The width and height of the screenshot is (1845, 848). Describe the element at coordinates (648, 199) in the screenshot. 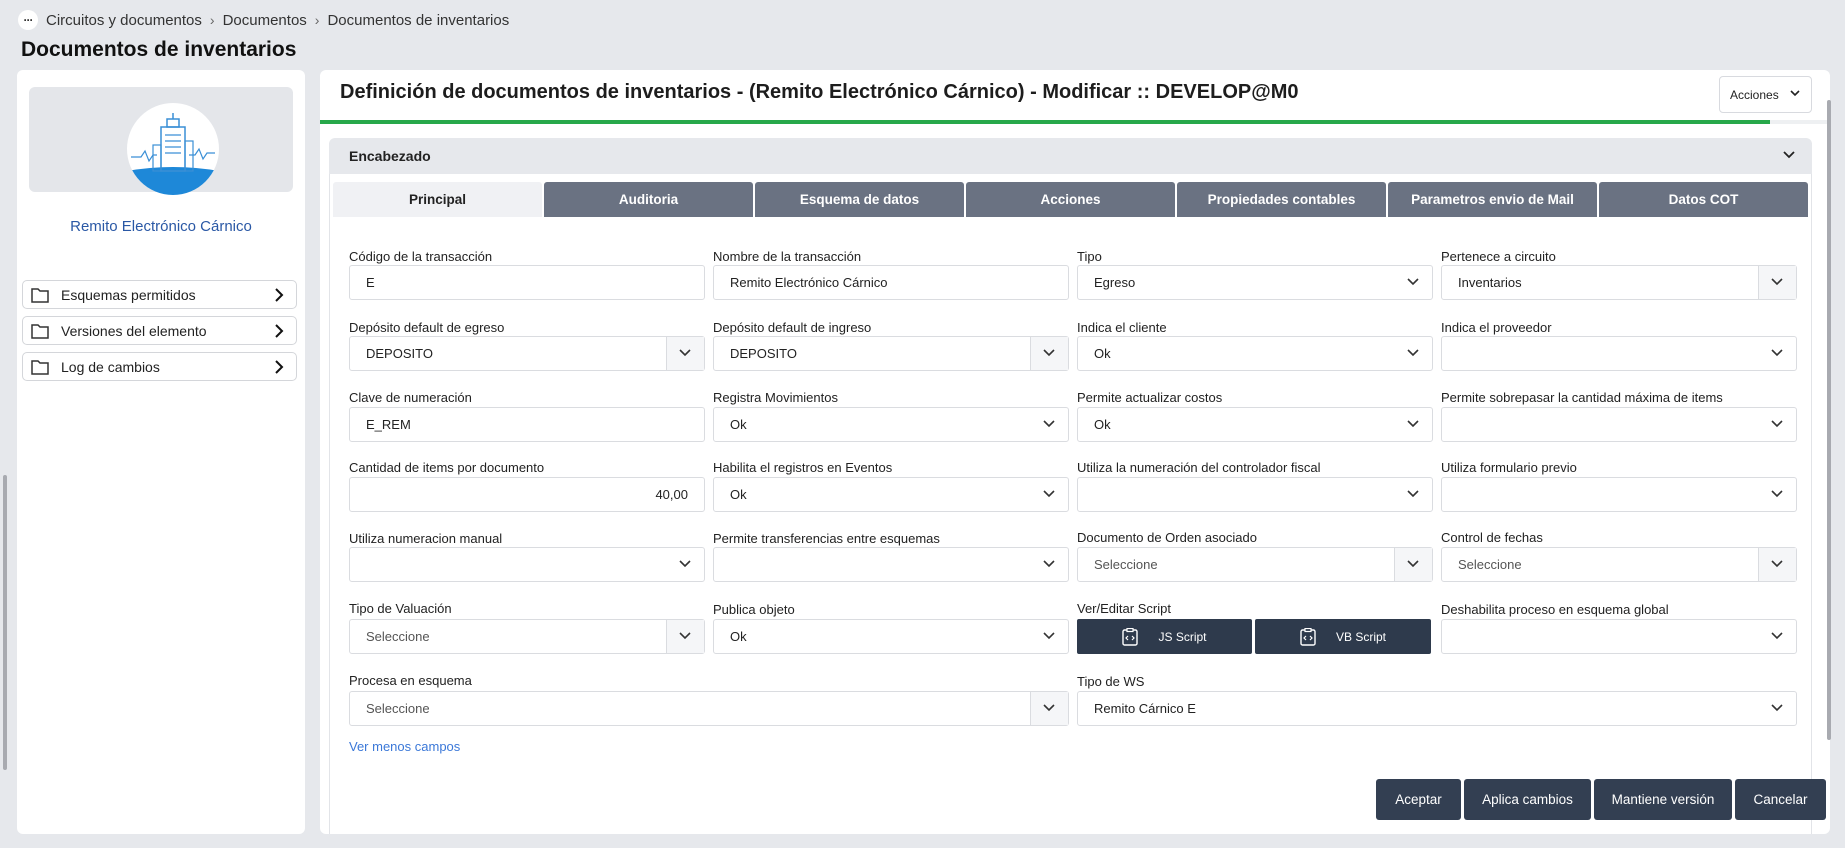

I see `tab-auditoria: Auditoria` at that location.